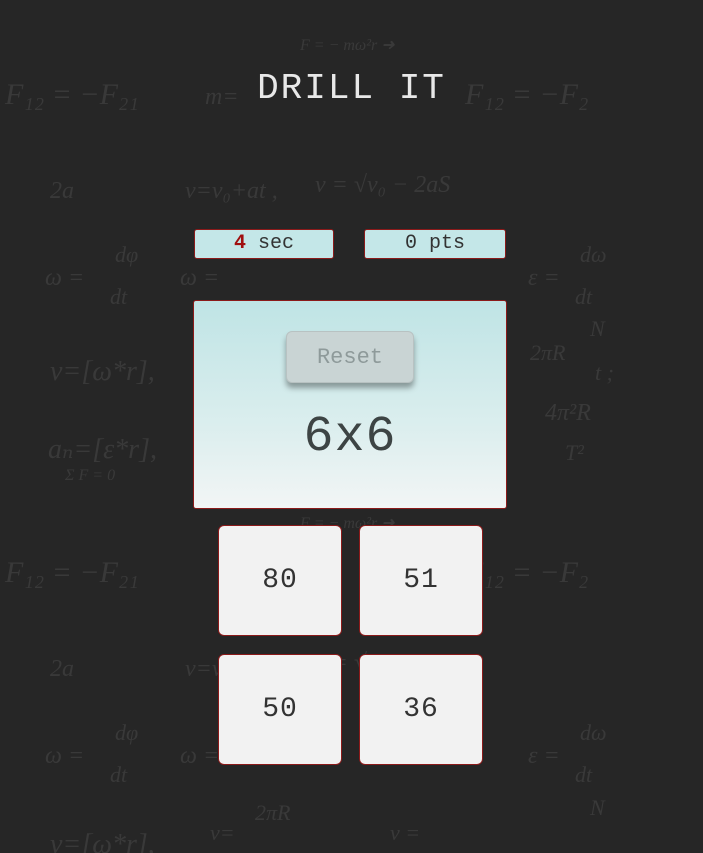 Image resolution: width=703 pixels, height=853 pixels. Describe the element at coordinates (351, 88) in the screenshot. I see `app-title: DRILL IT` at that location.